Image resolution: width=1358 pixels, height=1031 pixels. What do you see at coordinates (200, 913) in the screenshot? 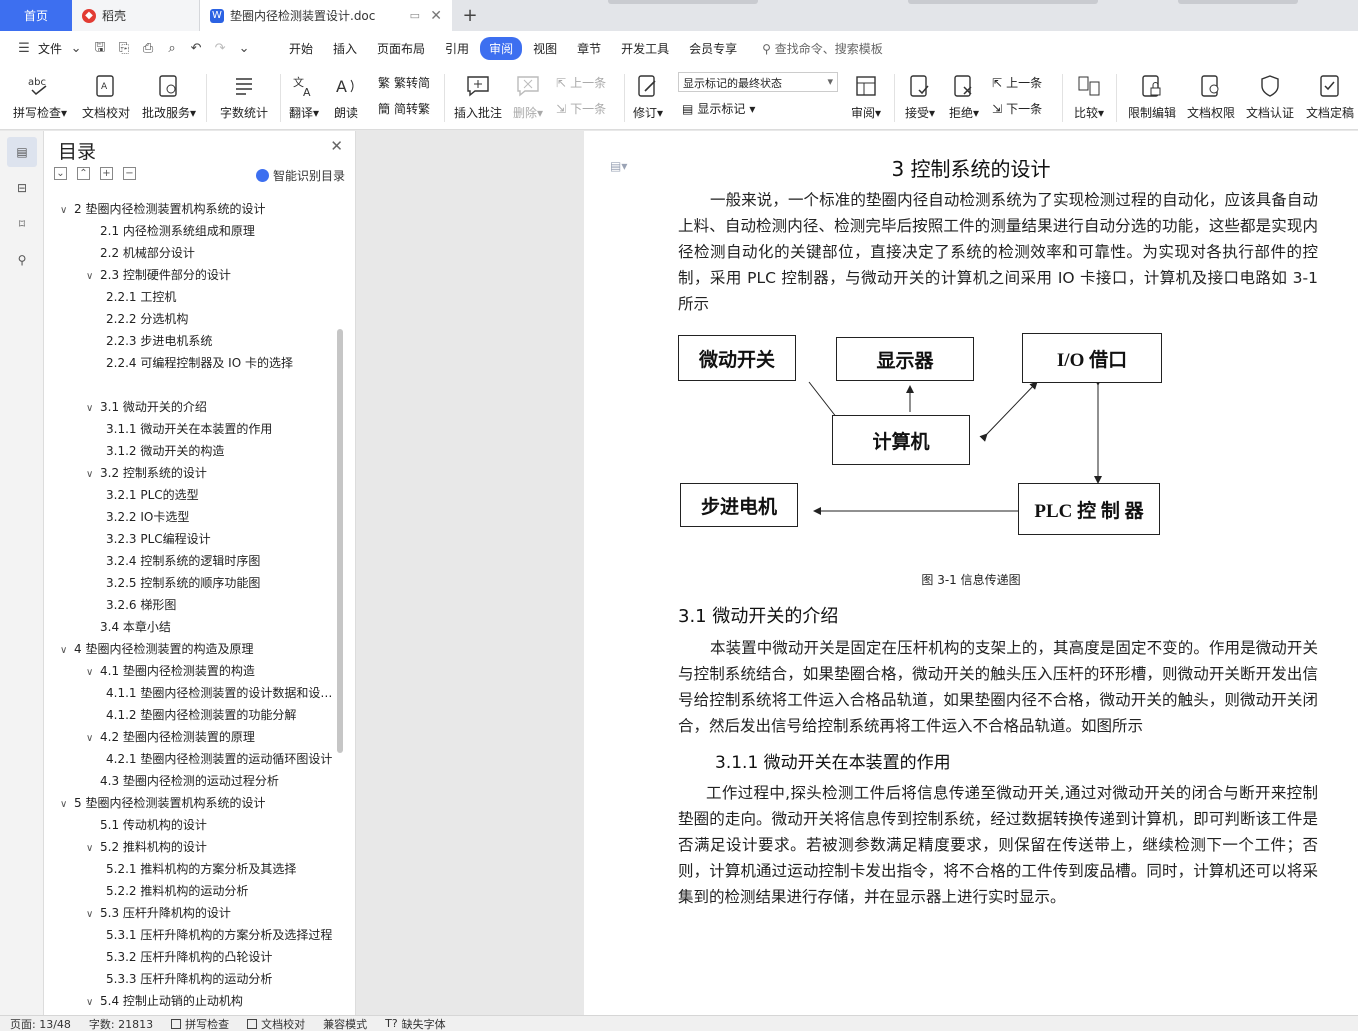
I see `toc-item: ∨ 5.3 压杆升降机构的设计` at bounding box center [200, 913].